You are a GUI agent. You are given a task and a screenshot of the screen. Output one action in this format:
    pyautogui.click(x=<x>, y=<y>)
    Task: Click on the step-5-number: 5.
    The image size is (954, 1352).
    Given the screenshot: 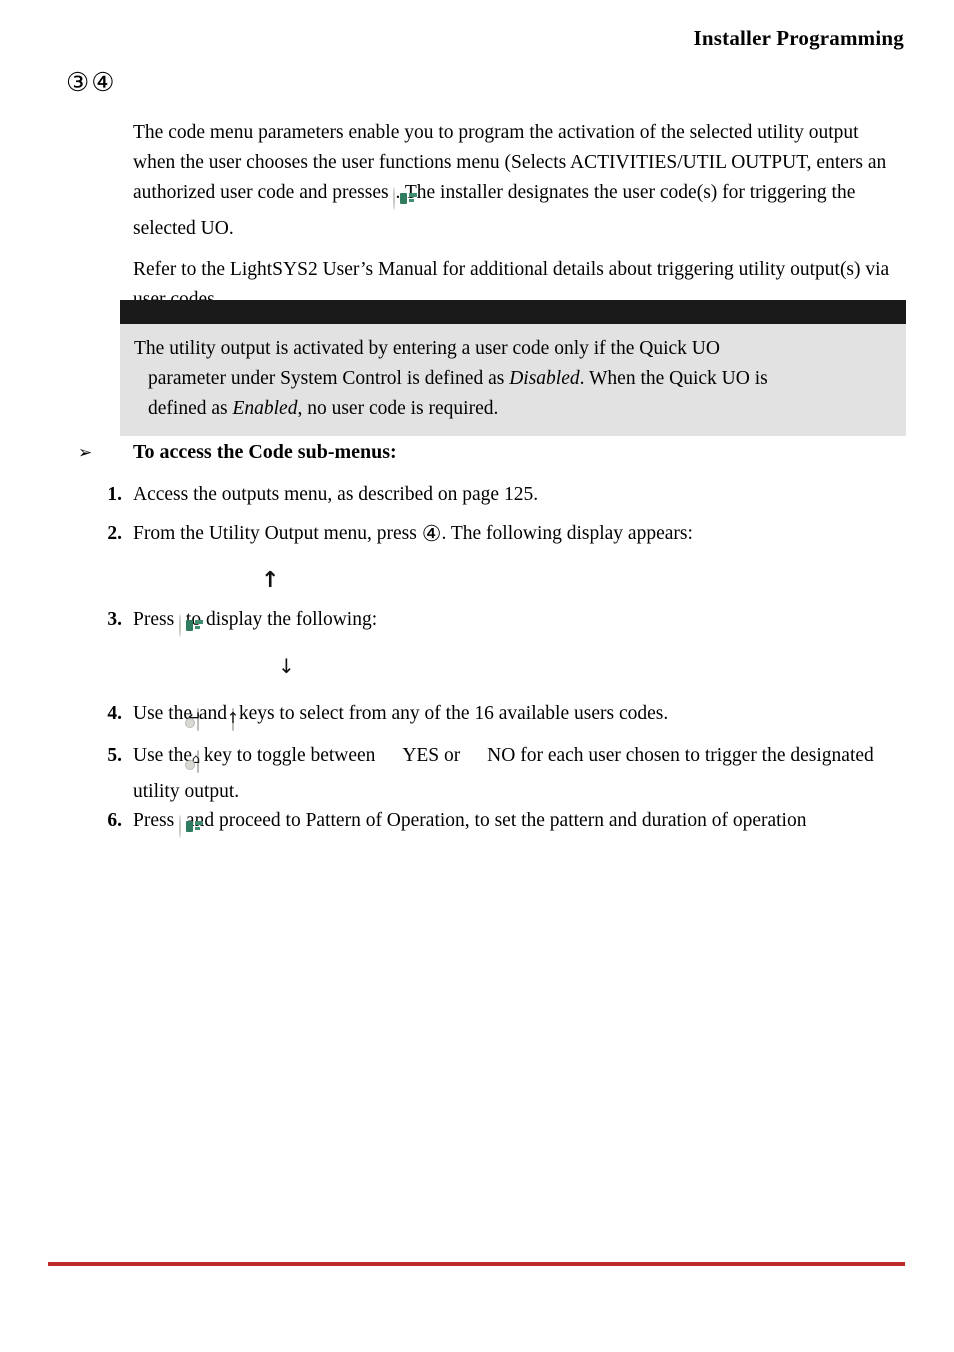 What is the action you would take?
    pyautogui.click(x=114, y=755)
    